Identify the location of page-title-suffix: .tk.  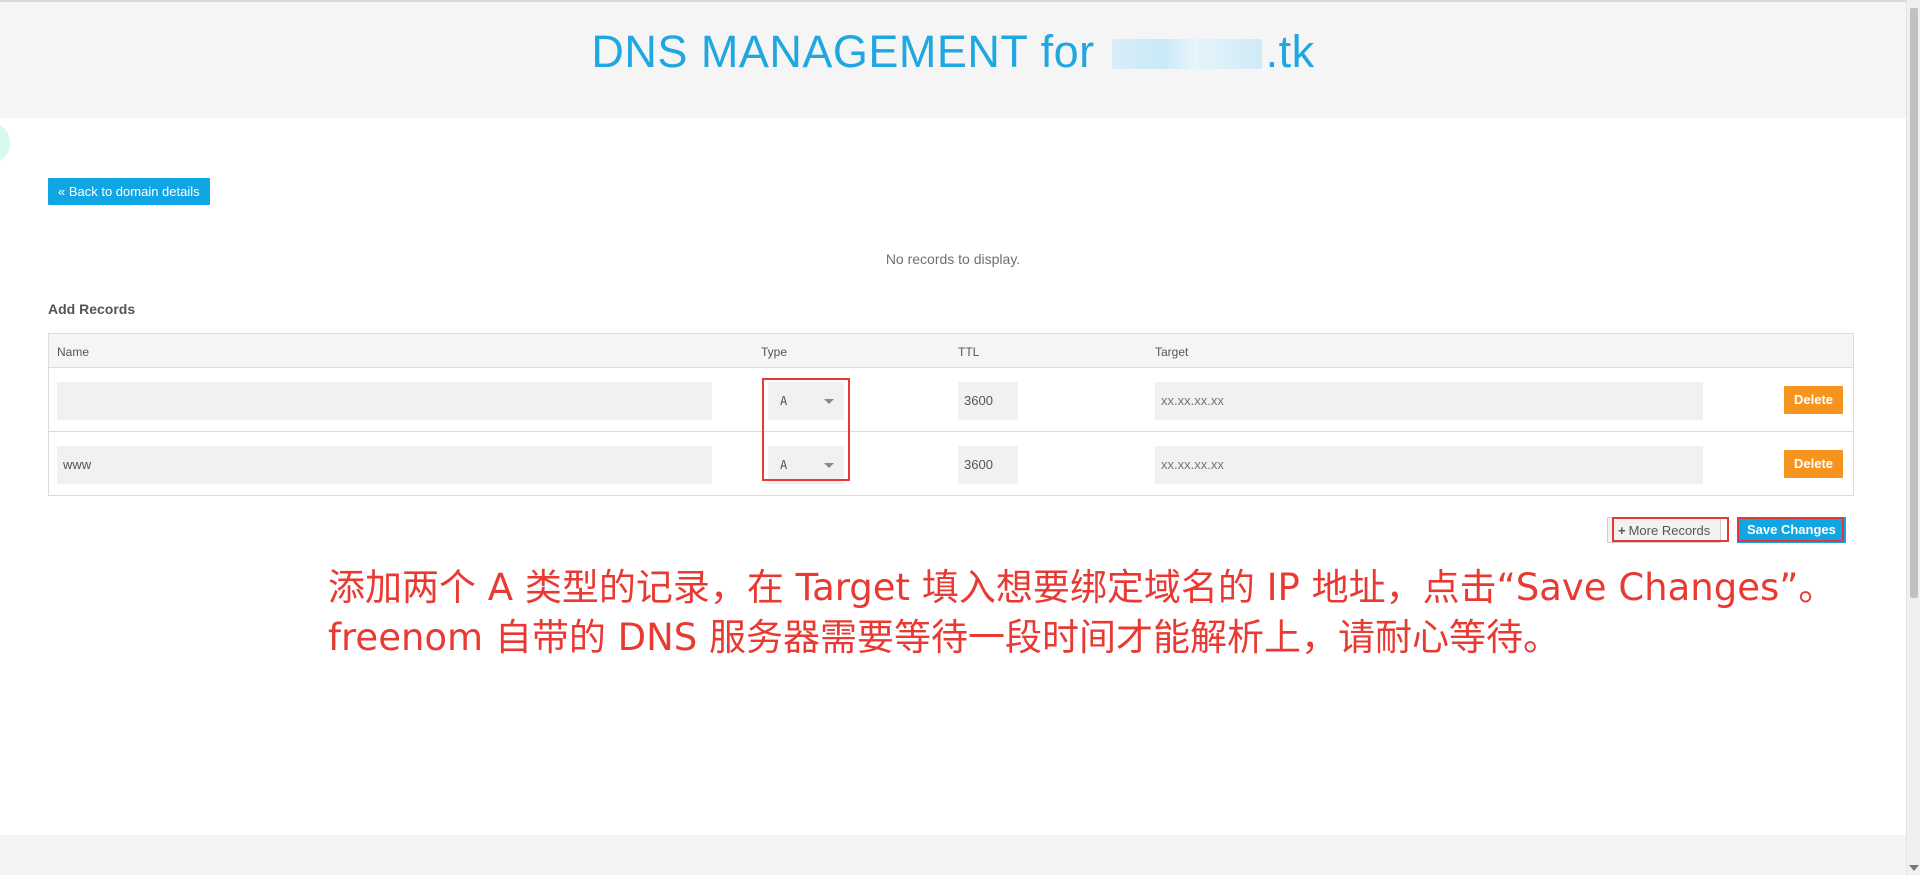
(1290, 51).